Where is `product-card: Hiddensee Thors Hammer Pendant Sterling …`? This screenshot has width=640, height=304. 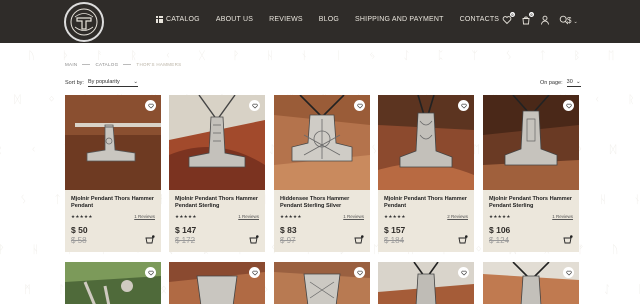
product-card: Hiddensee Thors Hammer Pendant Sterling … is located at coordinates (322, 173).